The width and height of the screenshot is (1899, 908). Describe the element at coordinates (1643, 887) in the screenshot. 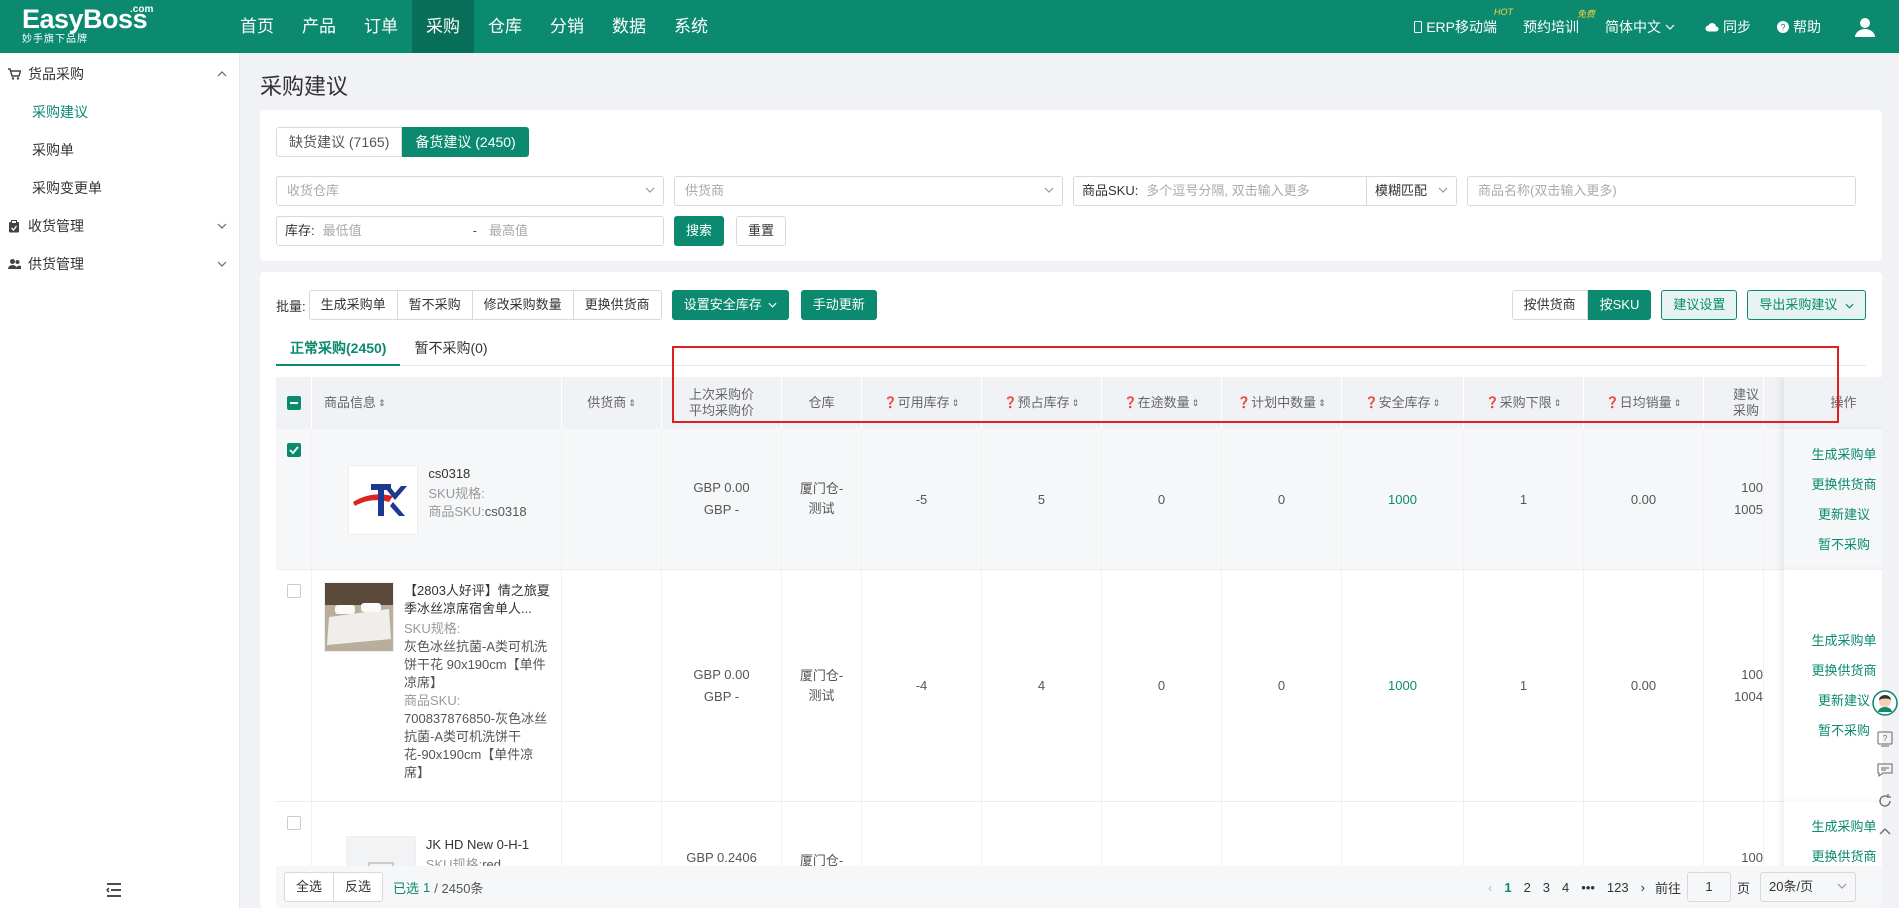

I see `next-page-icon: ›` at that location.